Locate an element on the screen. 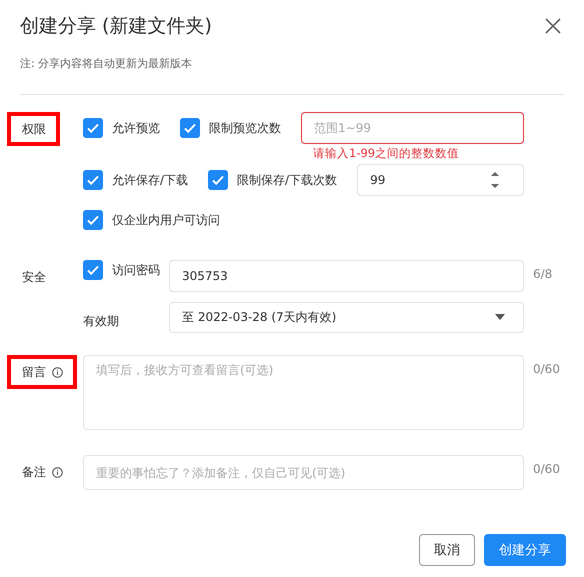 Image resolution: width=584 pixels, height=577 pixels. checkbox: 允许预览 is located at coordinates (121, 128).